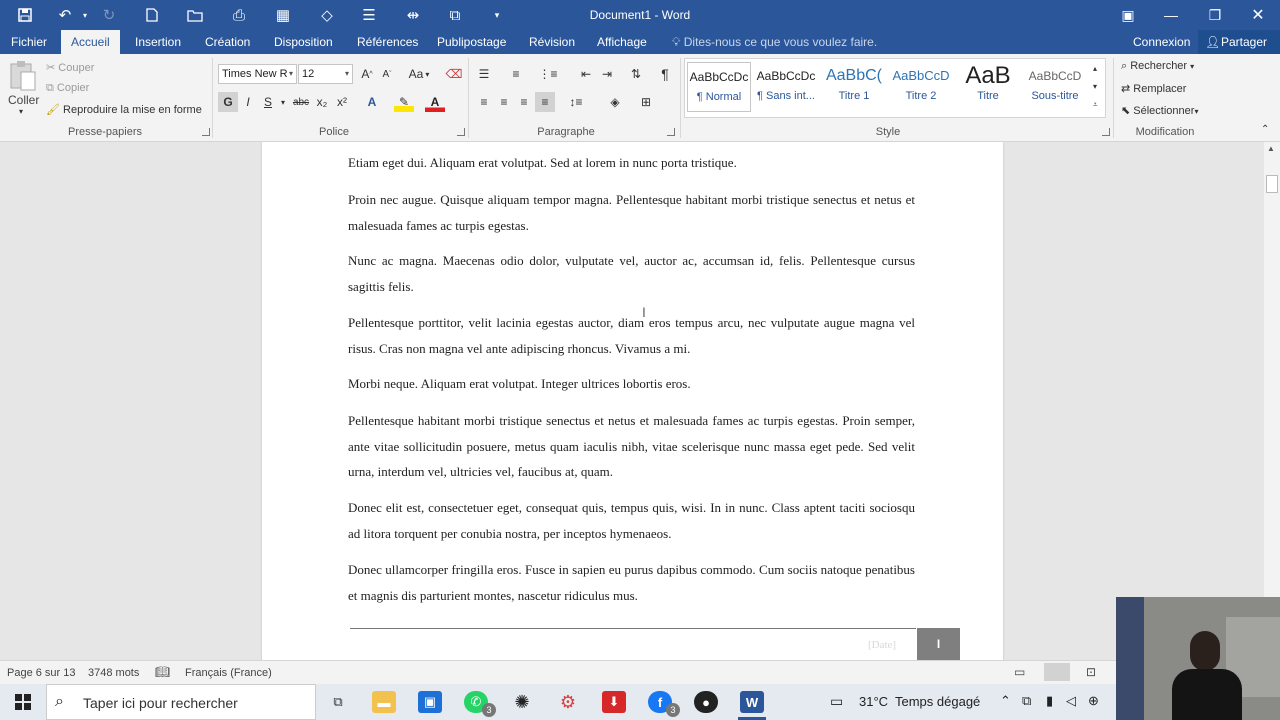 The width and height of the screenshot is (1280, 720). I want to click on tab-revision: Révision, so click(552, 42).